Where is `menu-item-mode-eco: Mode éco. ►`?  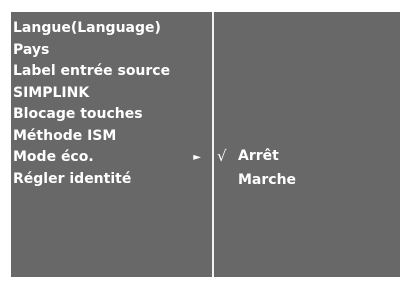 menu-item-mode-eco: Mode éco. ► is located at coordinates (107, 158).